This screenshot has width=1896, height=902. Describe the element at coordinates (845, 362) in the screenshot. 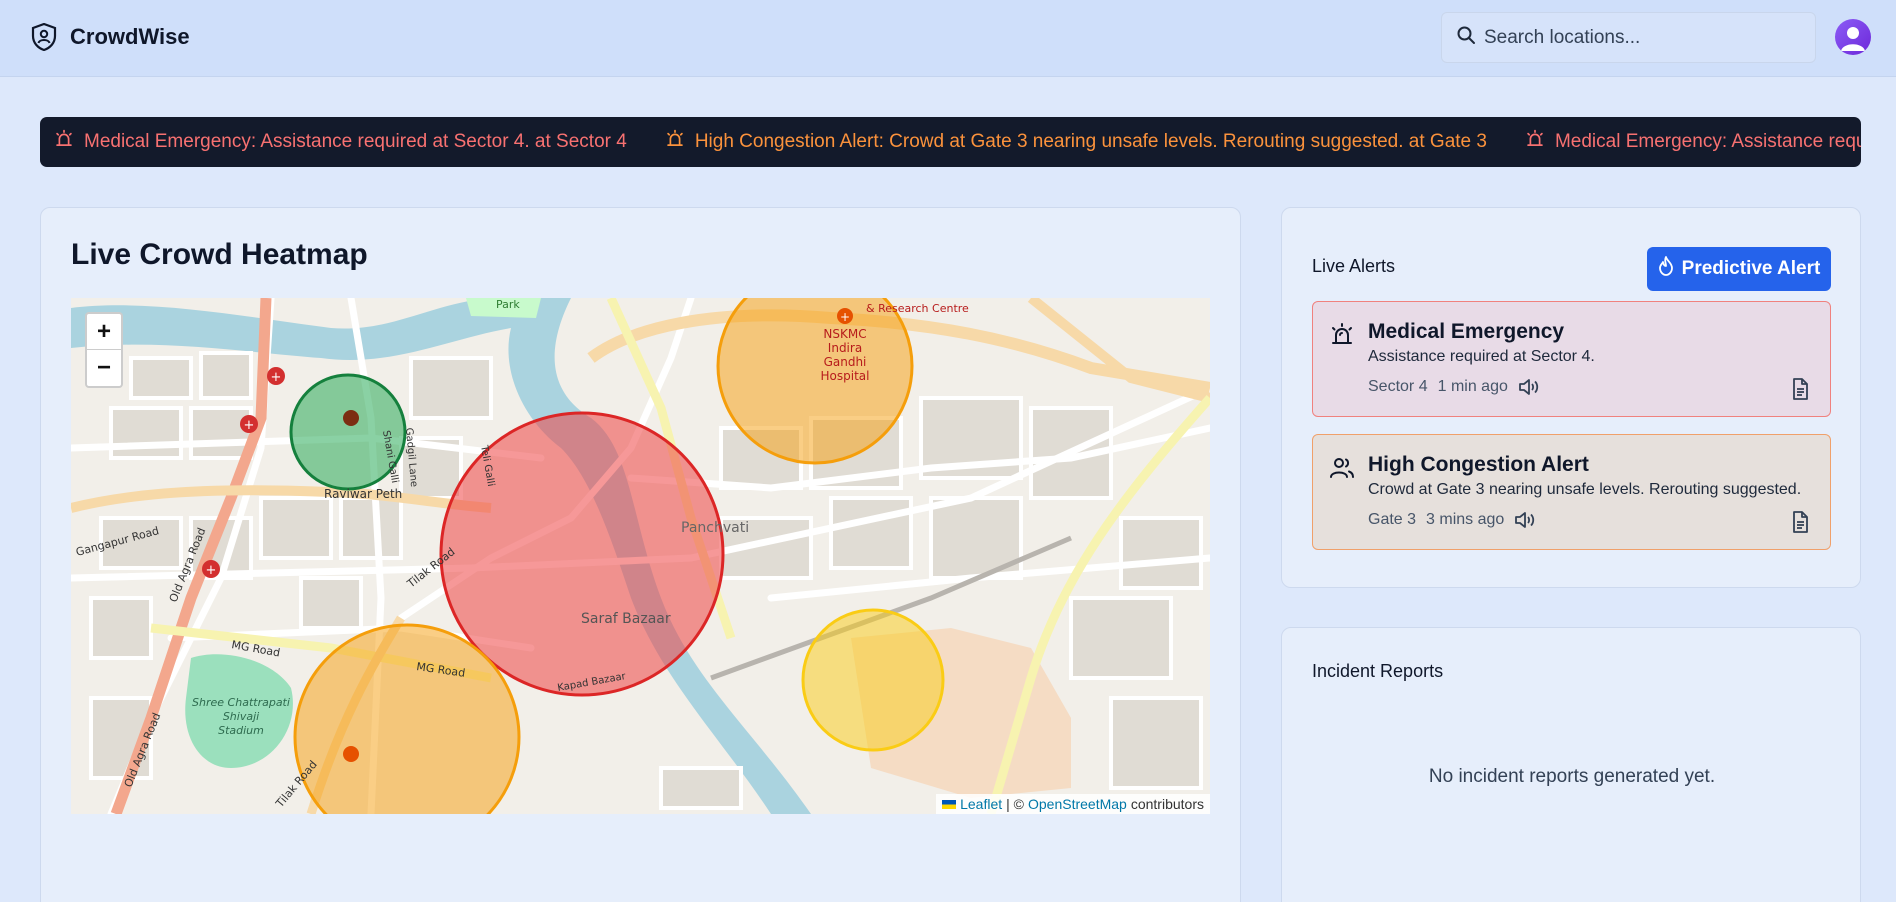

I see `label-hospital-3: Gandhi` at that location.